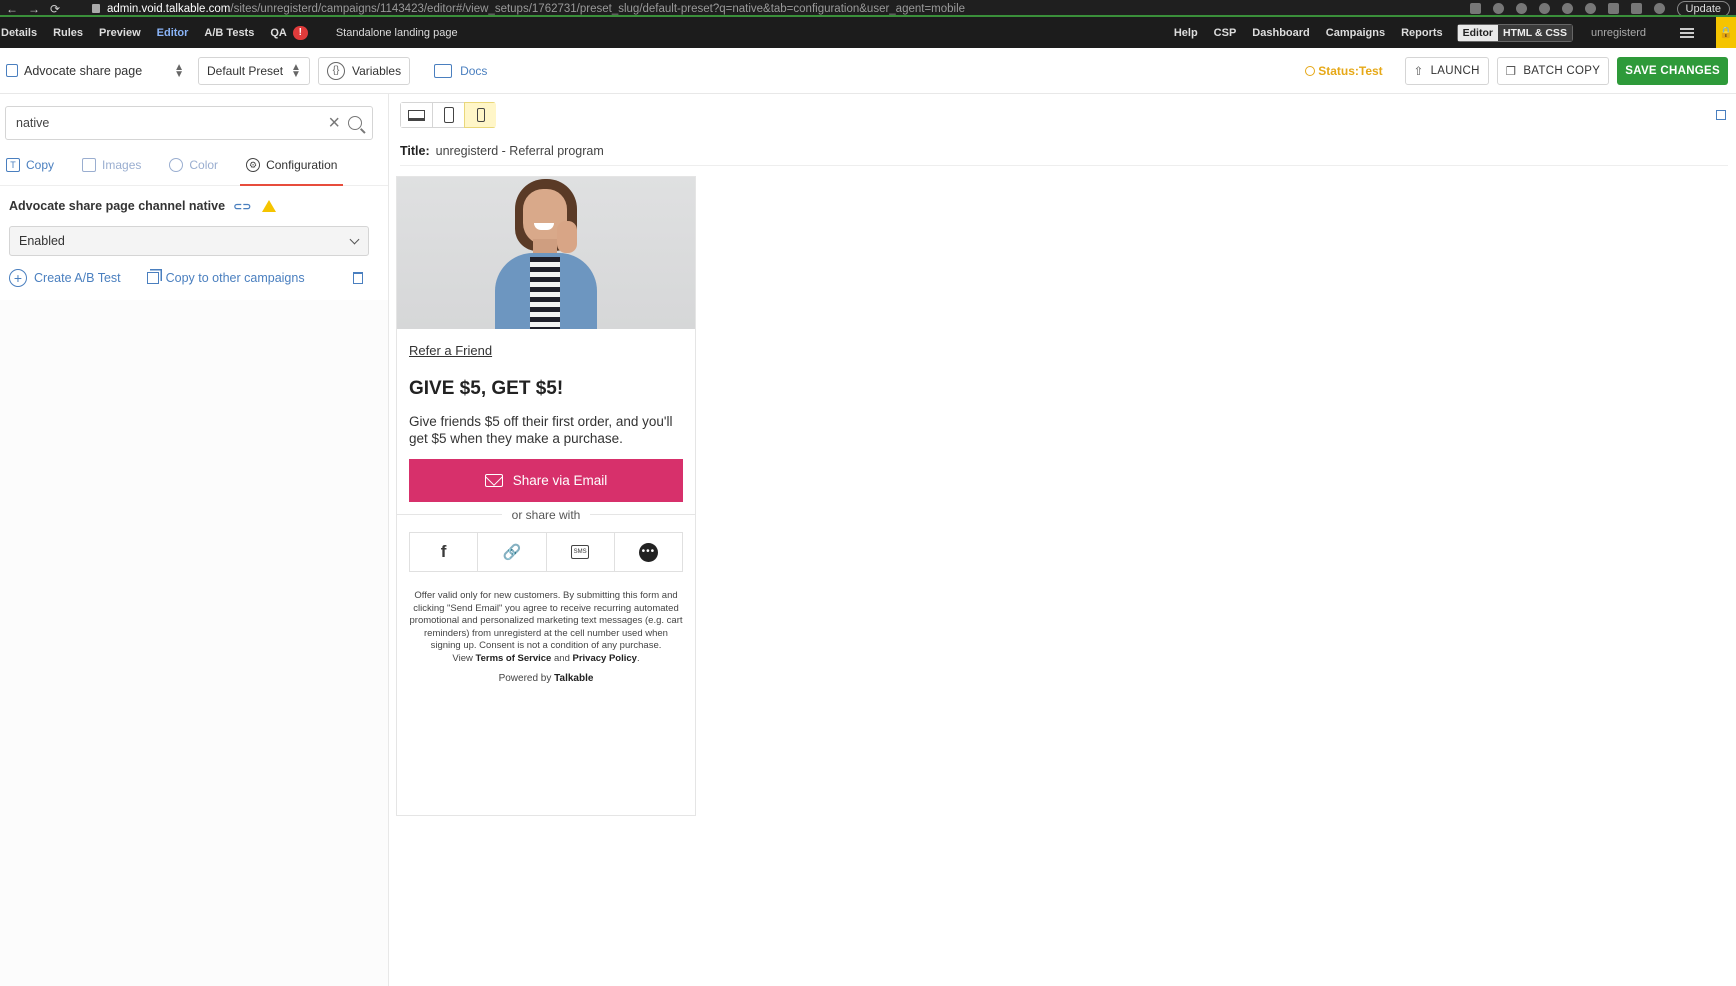  Describe the element at coordinates (169, 8) in the screenshot. I see `url-host: admin.void.talkable.com` at that location.